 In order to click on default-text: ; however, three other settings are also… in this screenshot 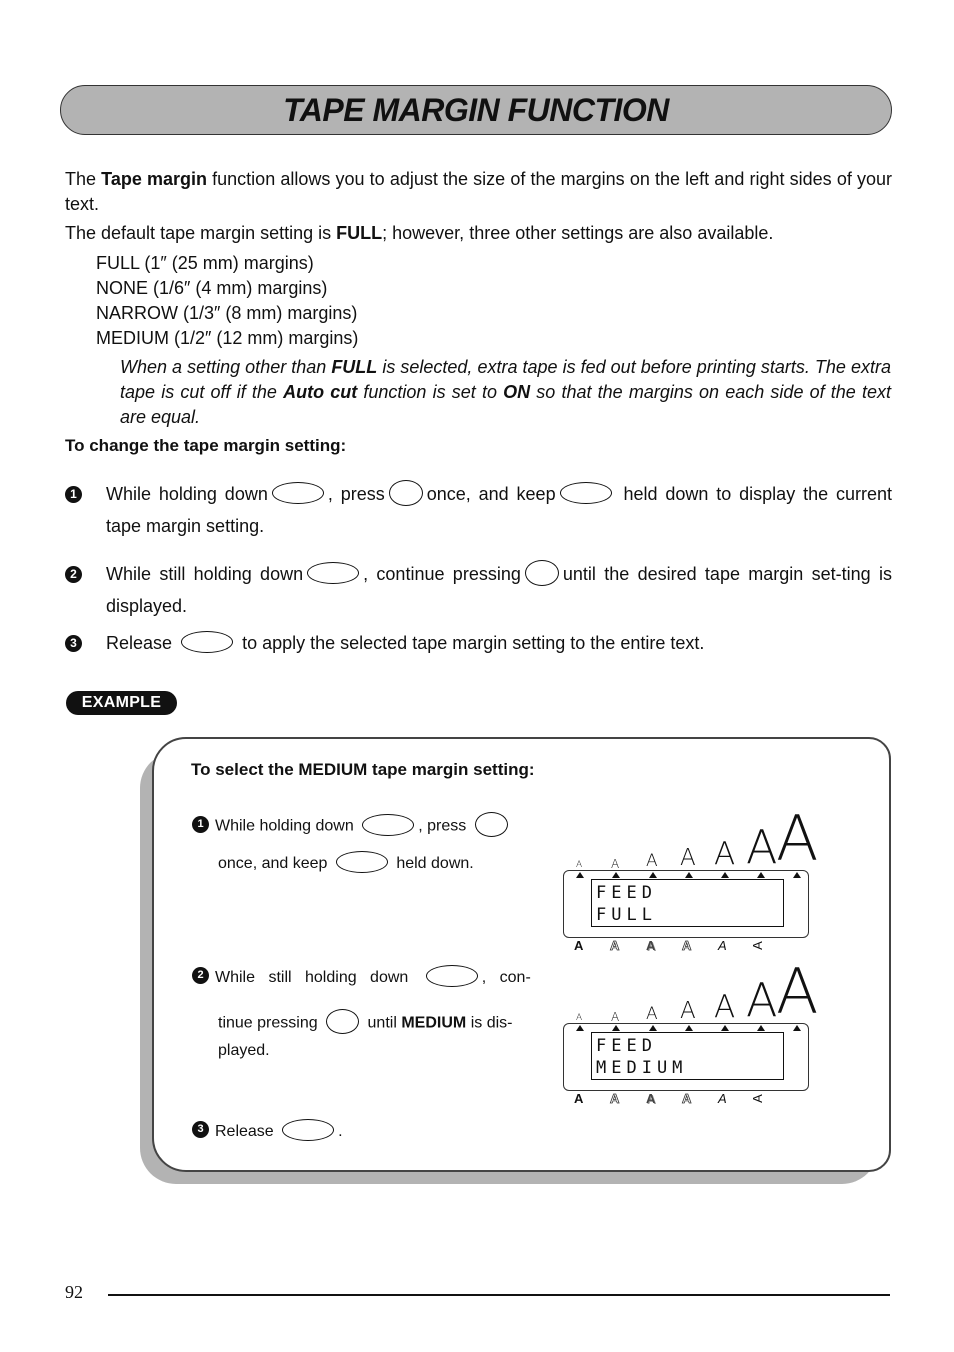, I will do `click(578, 233)`.